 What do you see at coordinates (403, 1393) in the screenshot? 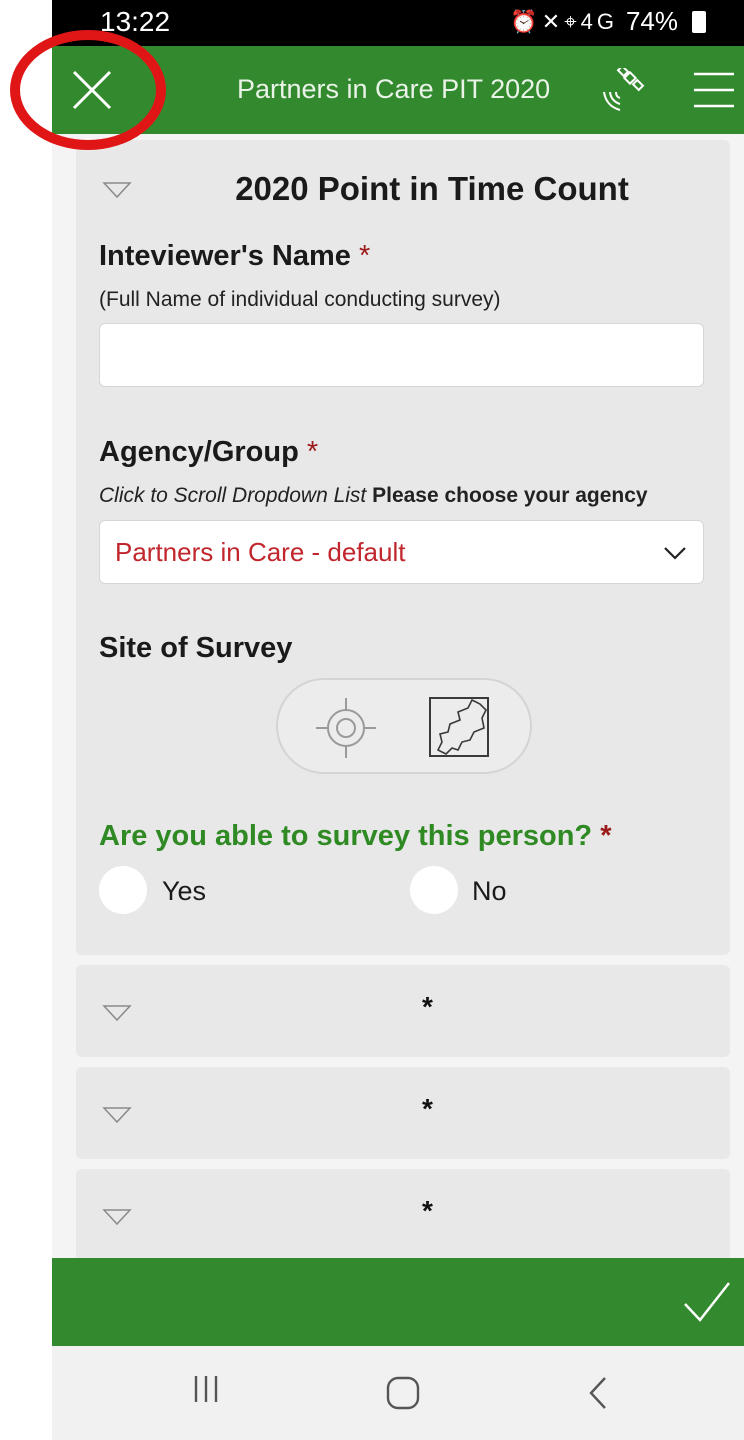
I see `home-icon` at bounding box center [403, 1393].